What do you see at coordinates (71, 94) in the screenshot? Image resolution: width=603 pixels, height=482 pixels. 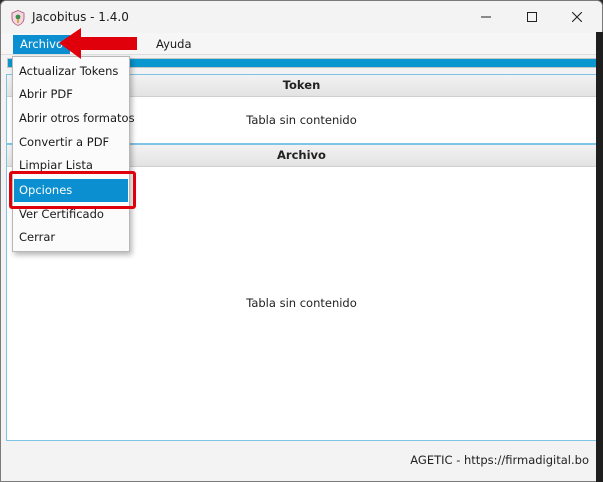 I see `menu-item-abrir-pdf: Abrir PDF` at bounding box center [71, 94].